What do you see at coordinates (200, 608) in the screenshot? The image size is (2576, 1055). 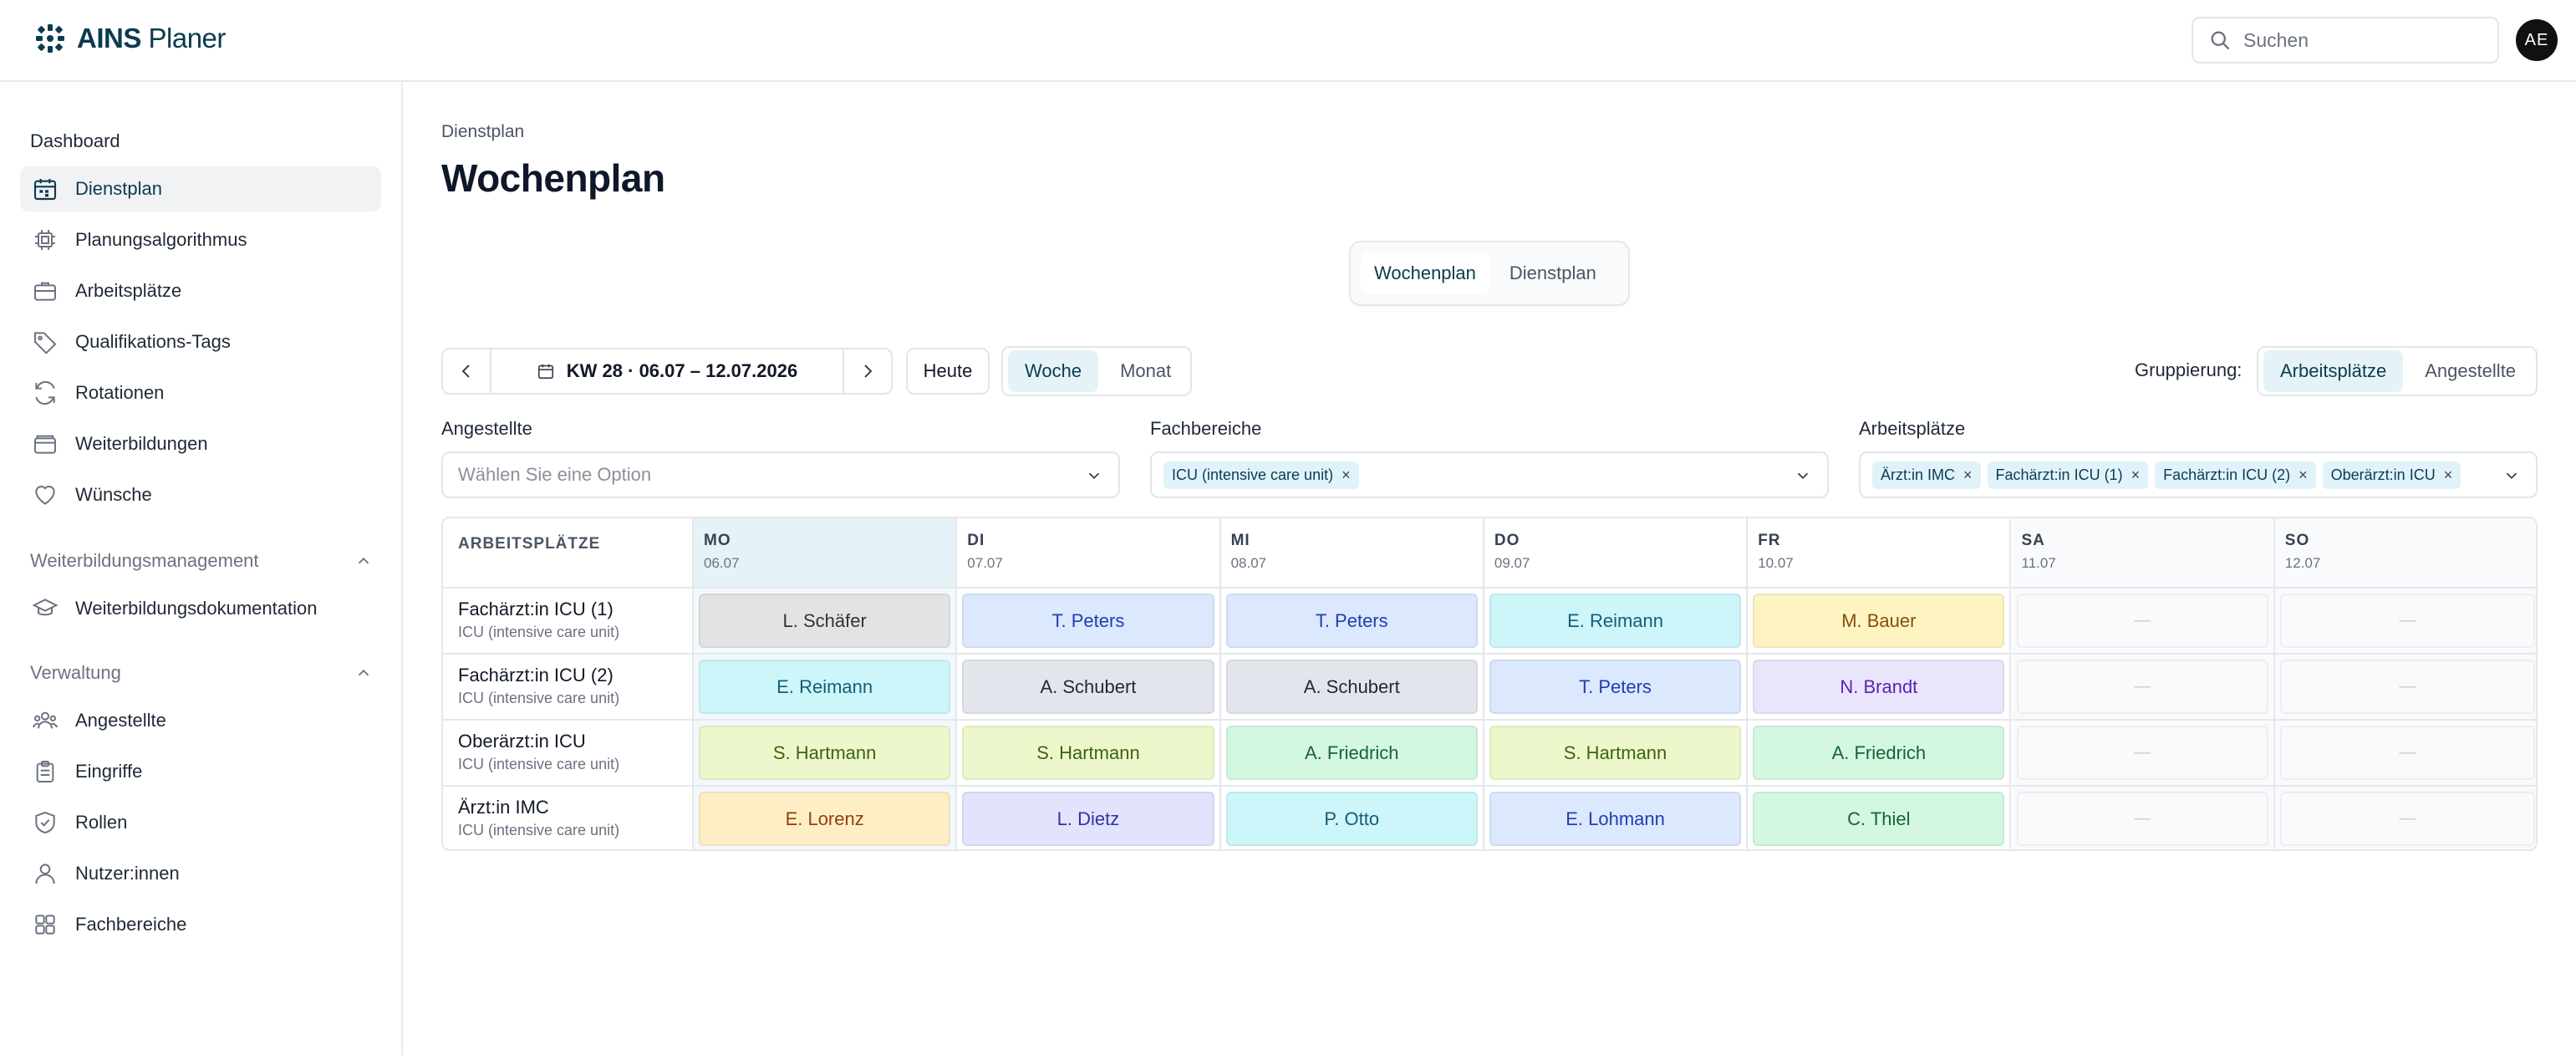 I see `sidebar-item-weiterbildungsdokumentation: Weiterbildungsdokumentation` at bounding box center [200, 608].